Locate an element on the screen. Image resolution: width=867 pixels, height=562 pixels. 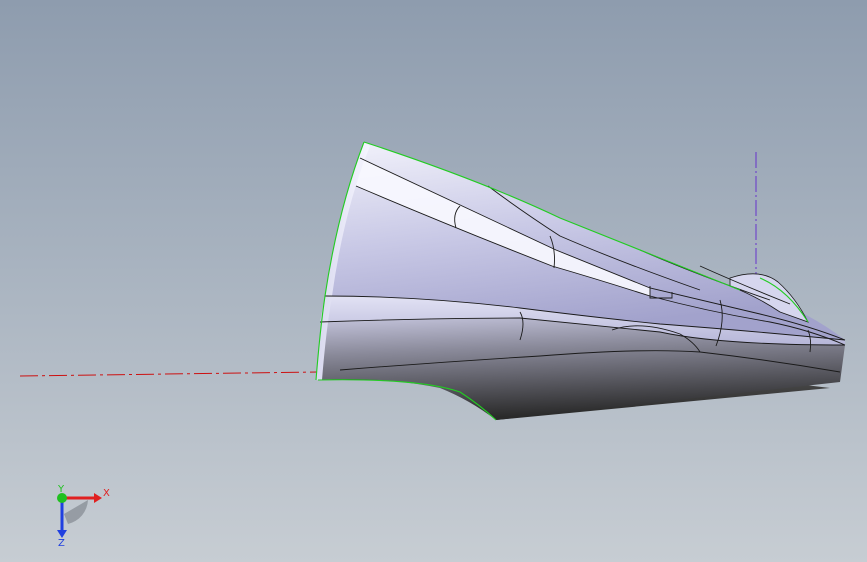
triad-y-label: Y is located at coordinates (61, 489).